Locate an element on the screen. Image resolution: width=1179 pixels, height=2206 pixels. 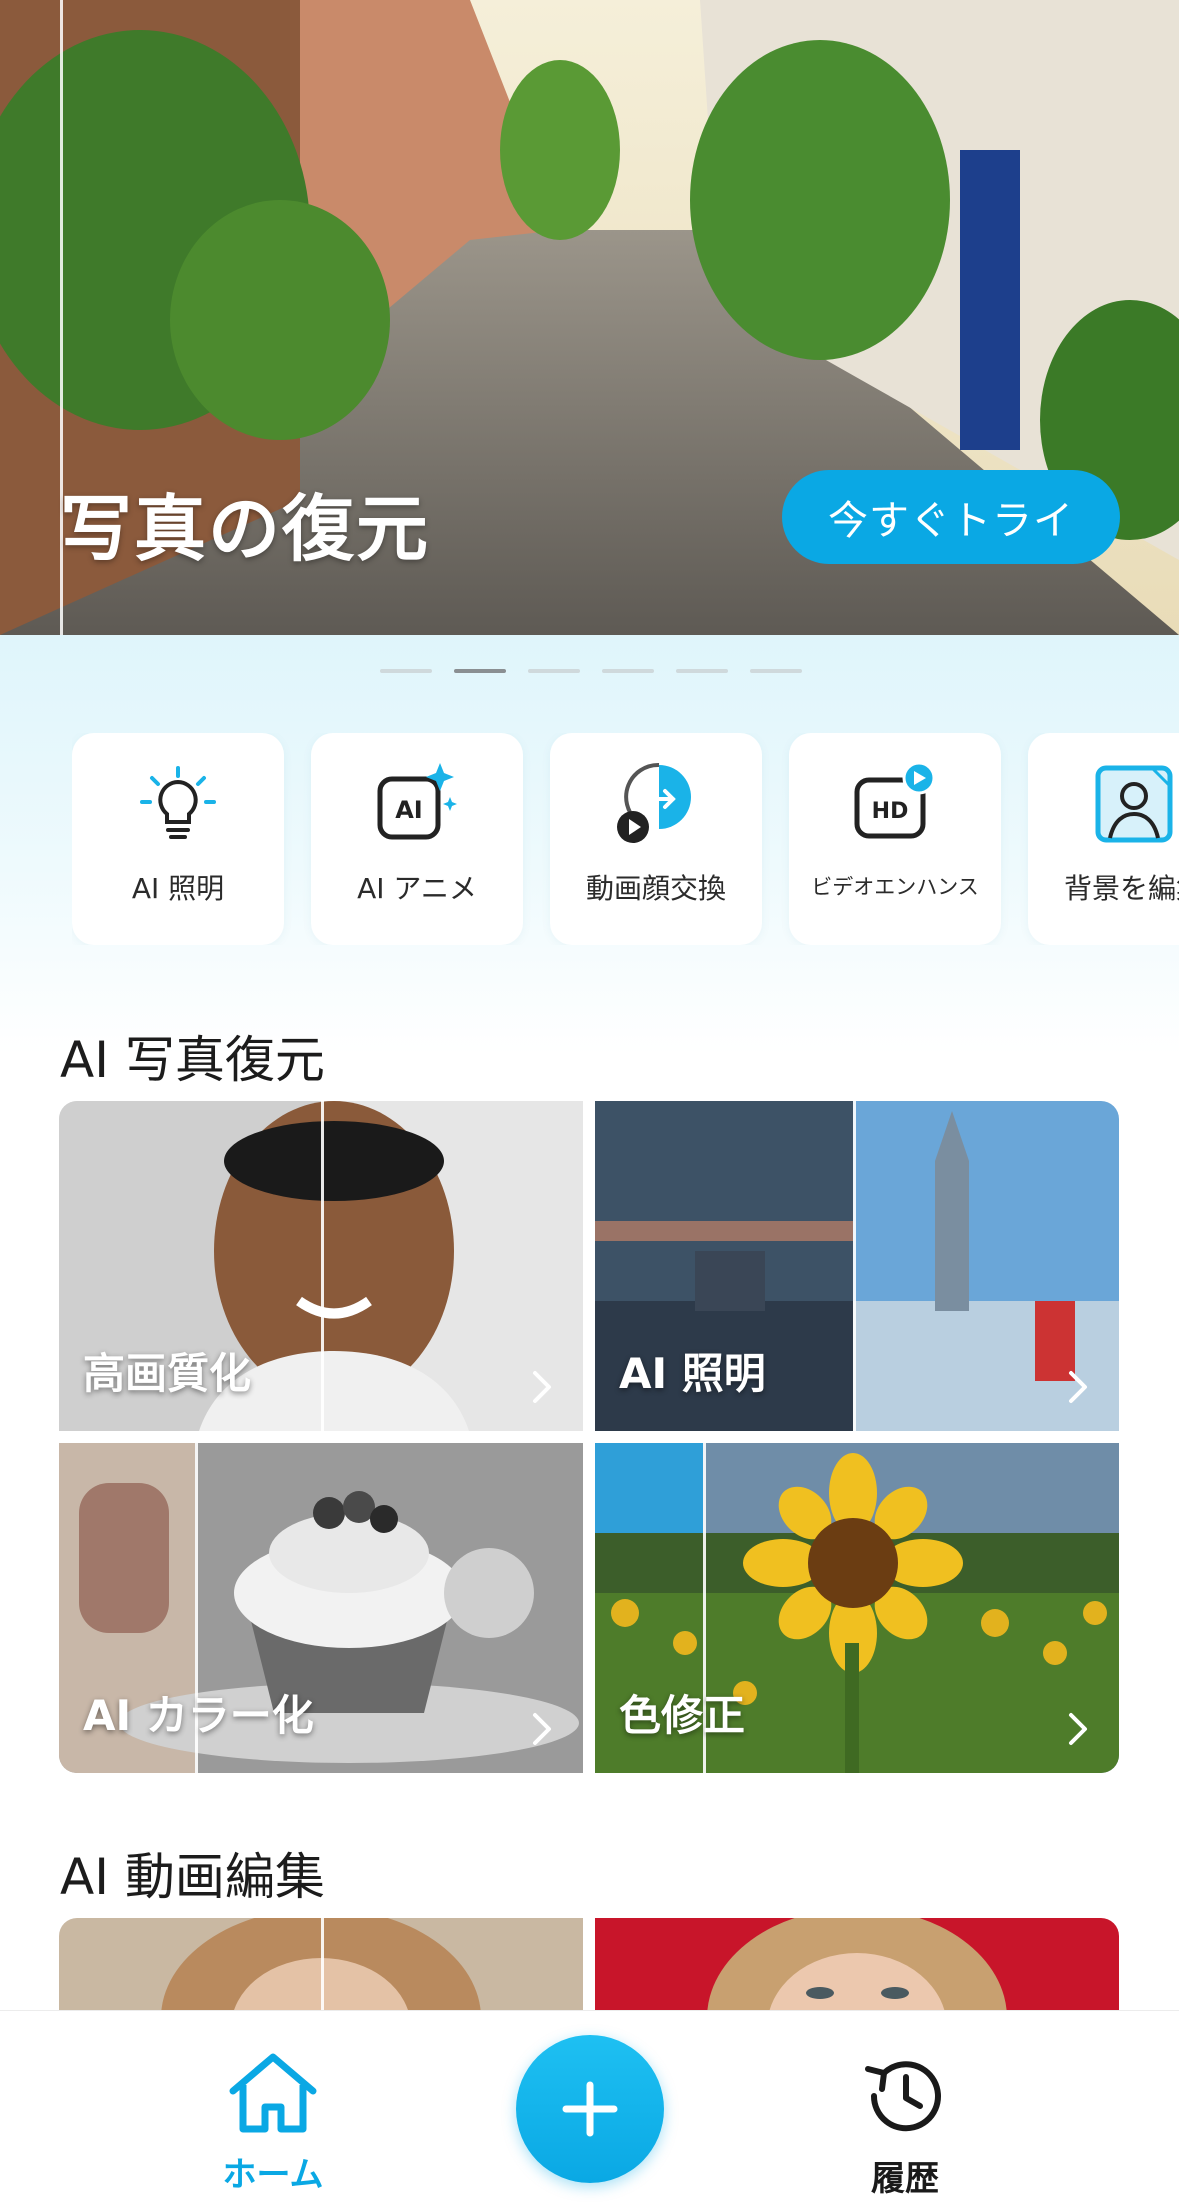
section-title-photo: AI 写真復元 is located at coordinates (192, 1060).